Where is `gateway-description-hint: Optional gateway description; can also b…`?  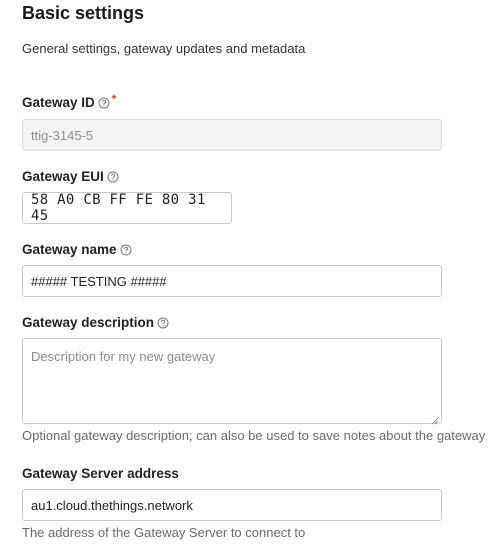
gateway-description-hint: Optional gateway description; can also b… is located at coordinates (254, 435).